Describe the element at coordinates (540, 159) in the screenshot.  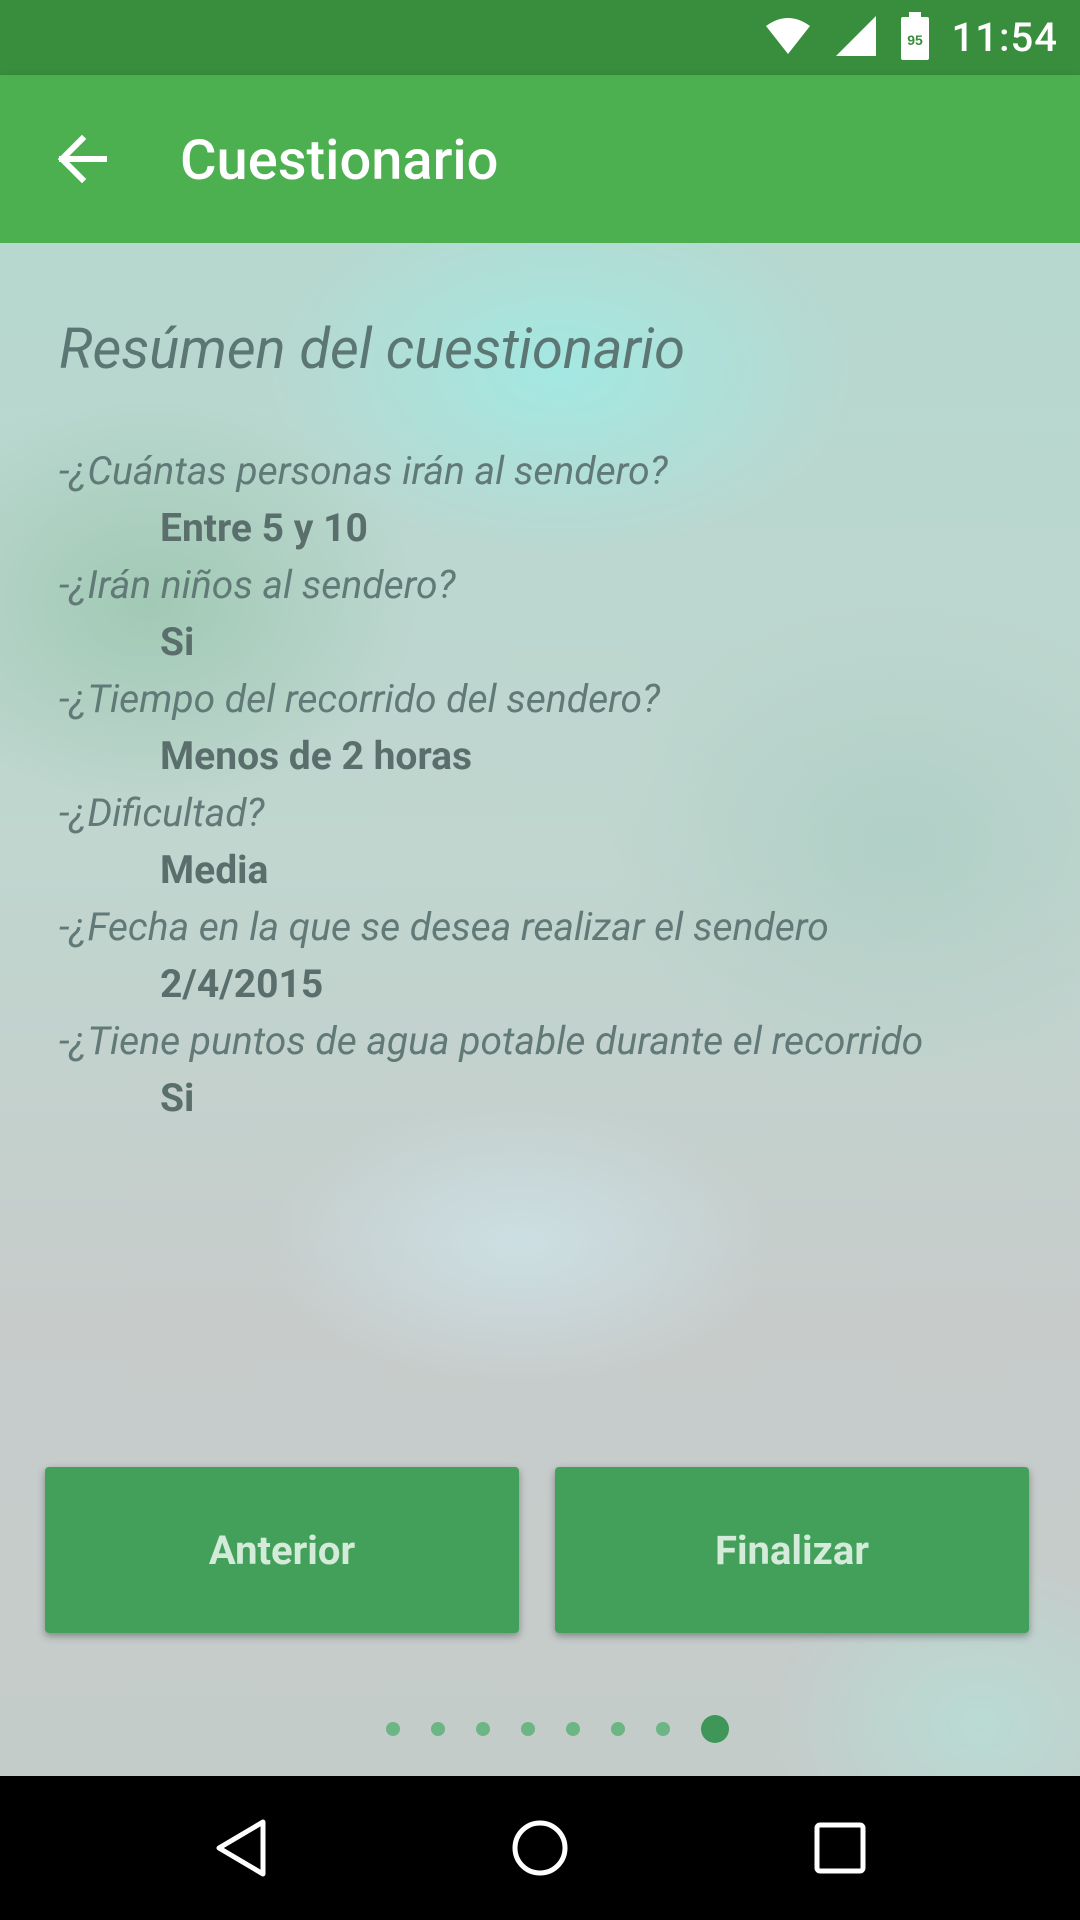
I see `app-bar: Cuestionario` at that location.